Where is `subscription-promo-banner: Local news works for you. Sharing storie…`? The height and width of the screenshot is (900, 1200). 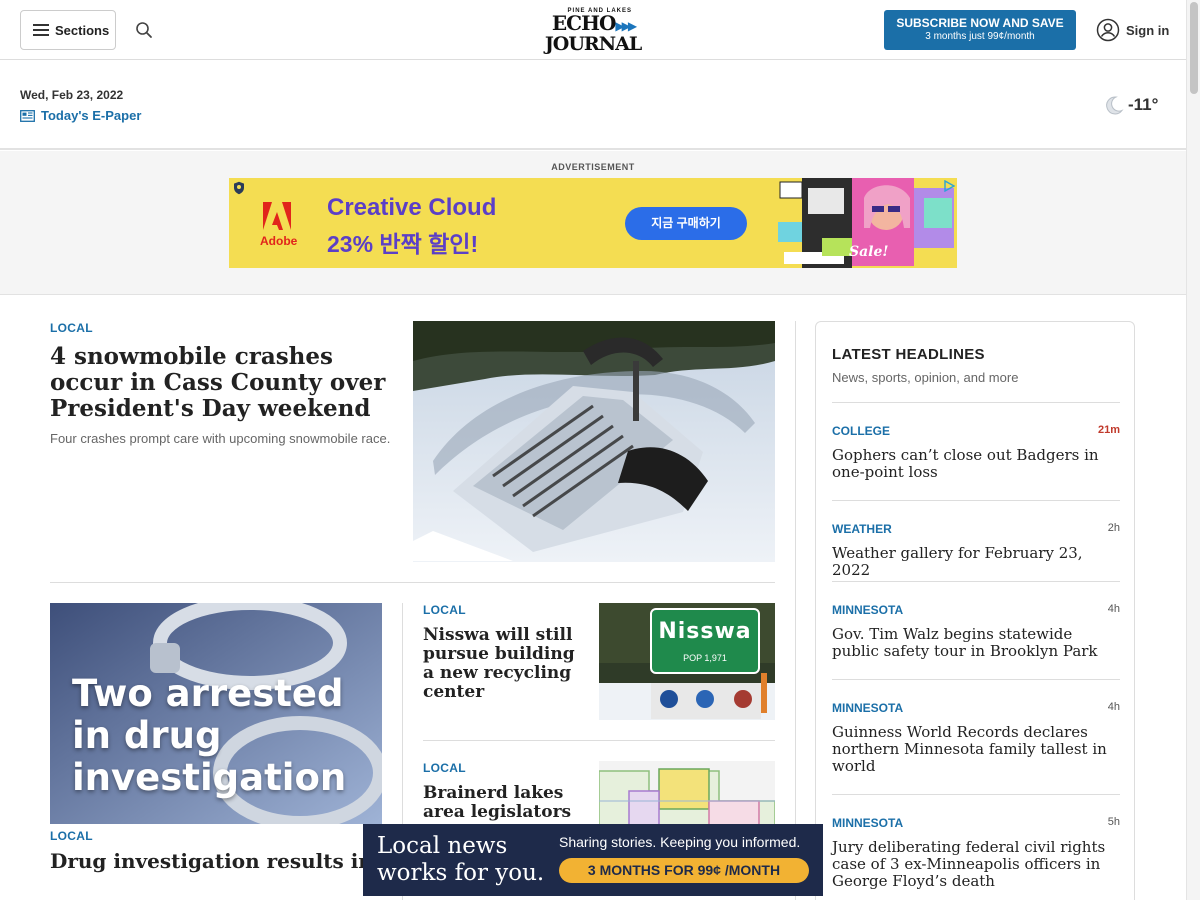 subscription-promo-banner: Local news works for you. Sharing storie… is located at coordinates (593, 860).